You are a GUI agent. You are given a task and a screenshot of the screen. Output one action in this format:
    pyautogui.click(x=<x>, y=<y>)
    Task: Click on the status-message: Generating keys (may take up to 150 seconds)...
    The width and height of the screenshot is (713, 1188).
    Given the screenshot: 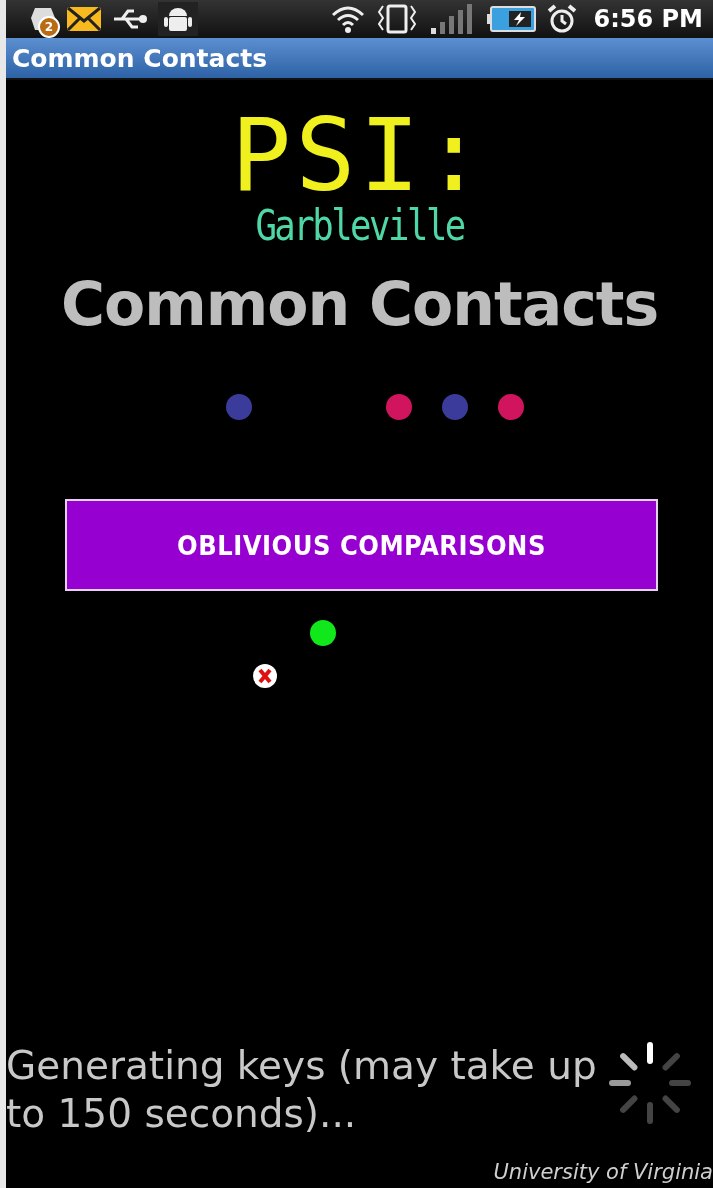 What is the action you would take?
    pyautogui.click(x=302, y=1090)
    